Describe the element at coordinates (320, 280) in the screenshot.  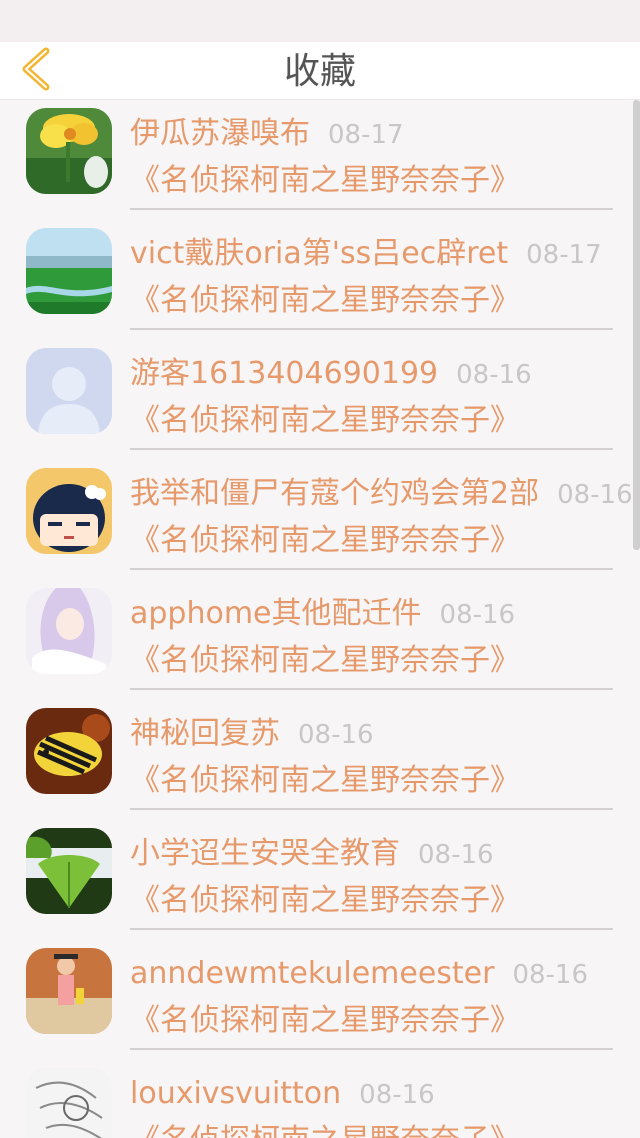
I see `list-item: vict戴肤oria第'ss吕ec辟ret 08-17 《名侦探柯南之星野奈奈子》` at that location.